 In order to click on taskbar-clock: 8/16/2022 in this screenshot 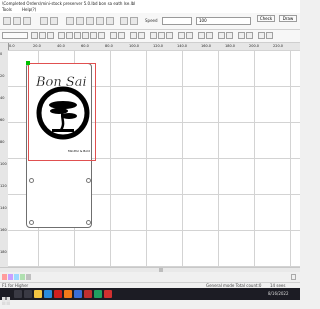, I will do `click(278, 293)`.